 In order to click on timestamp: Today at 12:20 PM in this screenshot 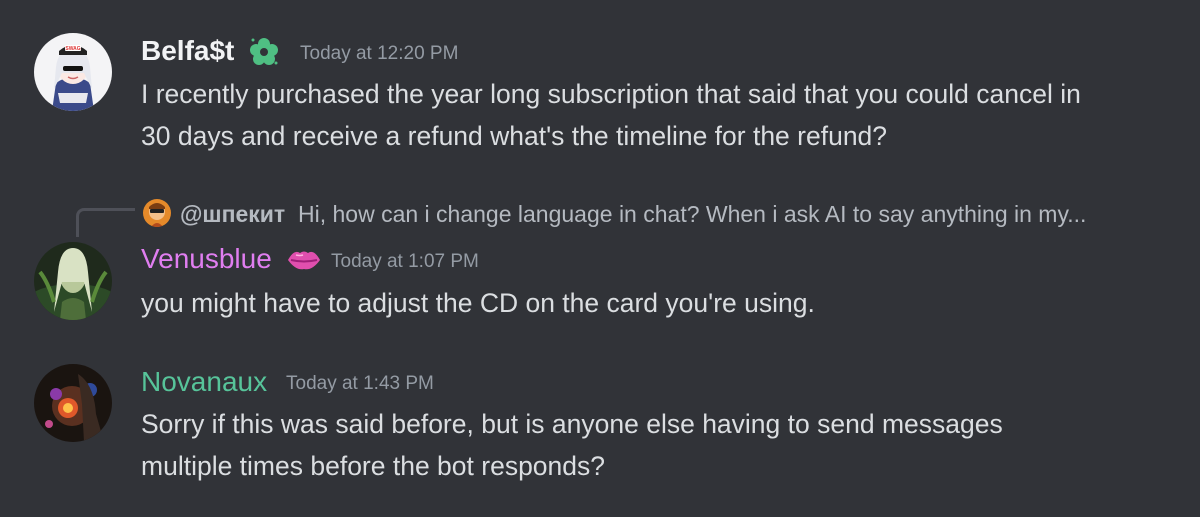, I will do `click(379, 54)`.